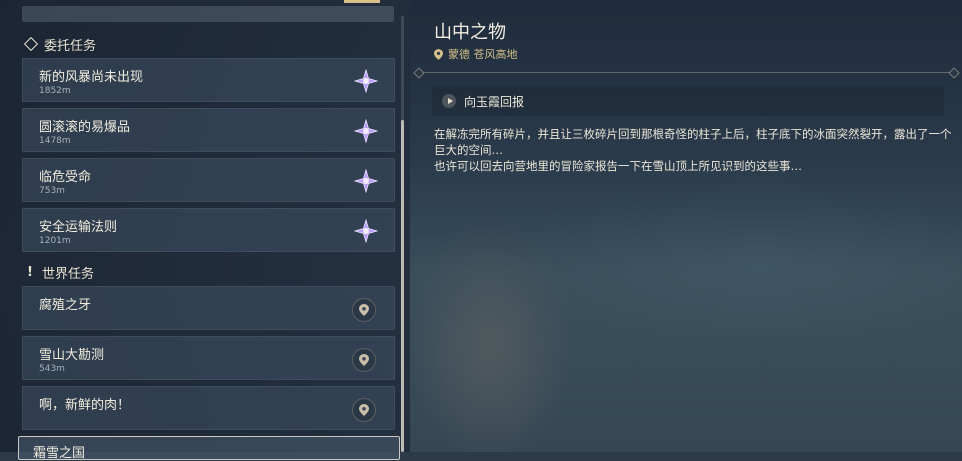  Describe the element at coordinates (688, 101) in the screenshot. I see `quest-step: 向玉霞回报` at that location.